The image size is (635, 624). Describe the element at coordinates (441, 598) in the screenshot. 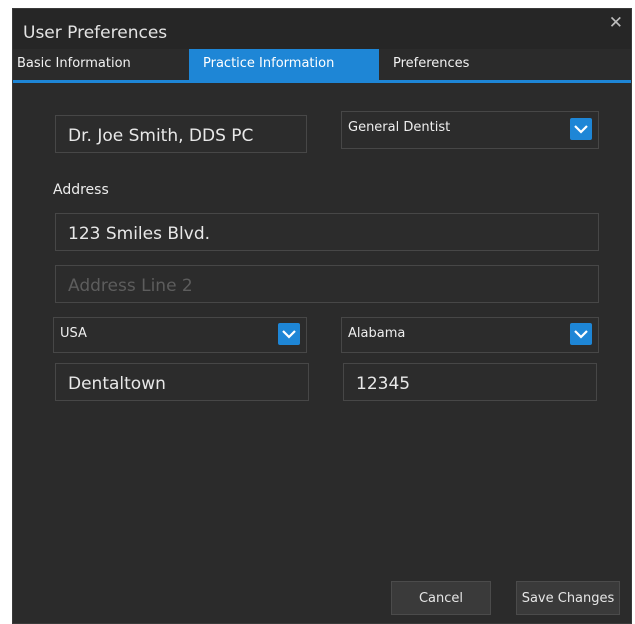

I see `cancel-button: Cancel` at that location.